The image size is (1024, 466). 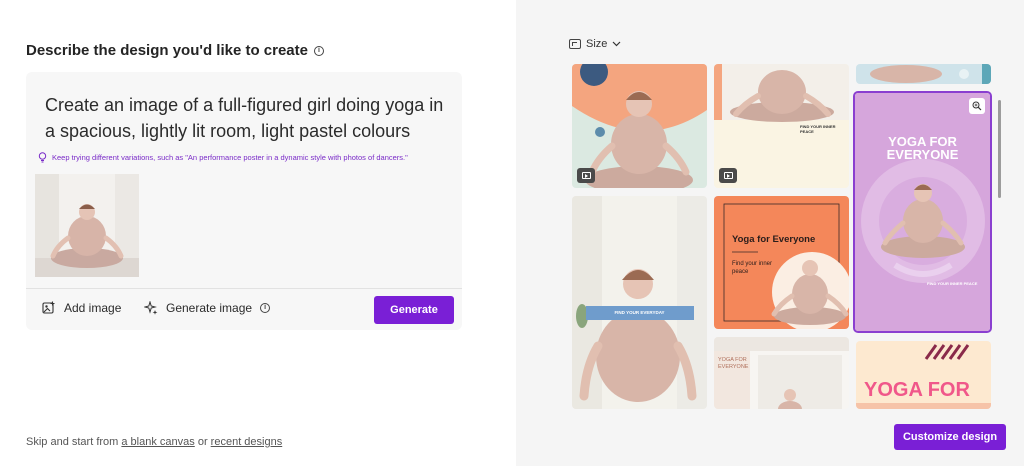 What do you see at coordinates (74, 442) in the screenshot?
I see `skip-prefix-text: Skip and start from` at bounding box center [74, 442].